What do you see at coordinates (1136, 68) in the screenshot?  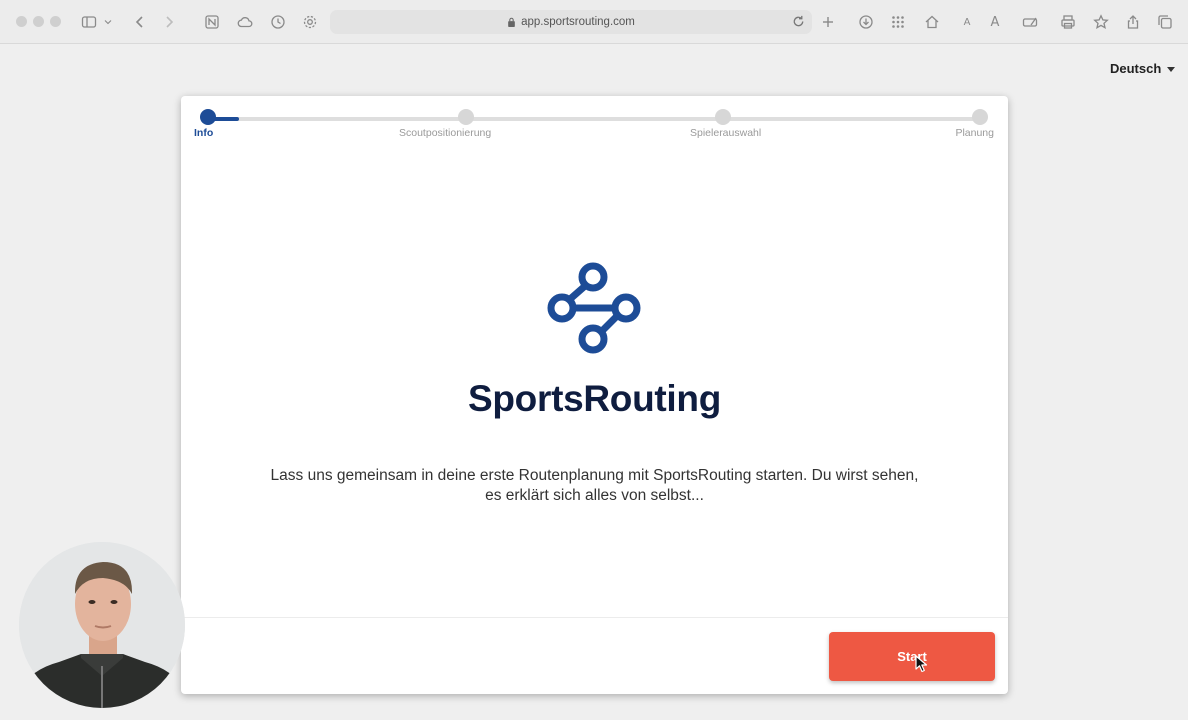 I see `language-label: Deutsch` at bounding box center [1136, 68].